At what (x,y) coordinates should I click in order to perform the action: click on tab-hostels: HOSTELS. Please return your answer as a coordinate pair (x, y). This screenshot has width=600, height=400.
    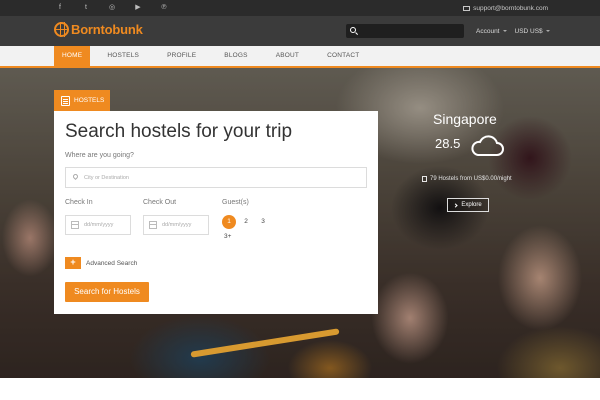
    Looking at the image, I should click on (82, 100).